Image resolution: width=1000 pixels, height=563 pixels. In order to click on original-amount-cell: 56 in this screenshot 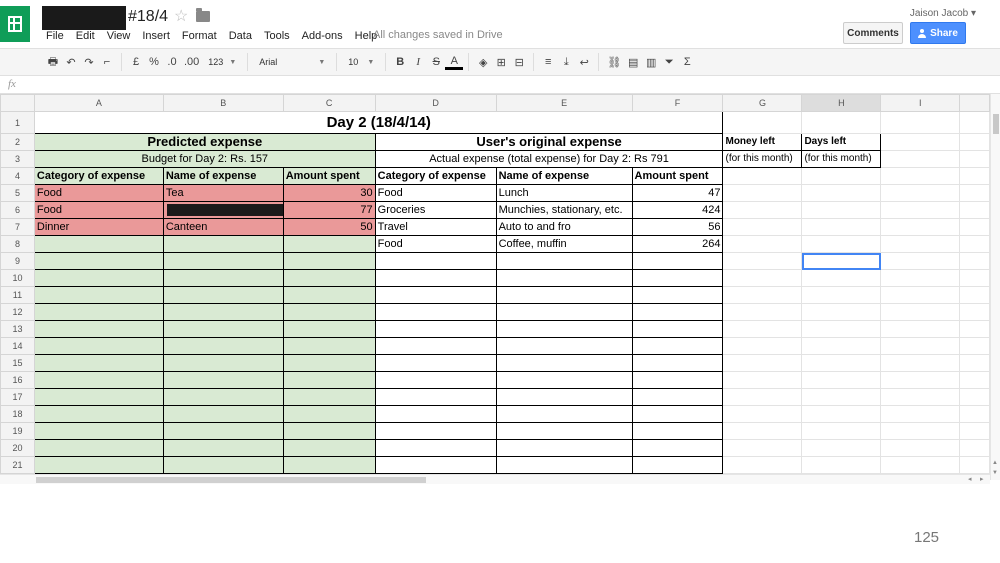, I will do `click(677, 227)`.